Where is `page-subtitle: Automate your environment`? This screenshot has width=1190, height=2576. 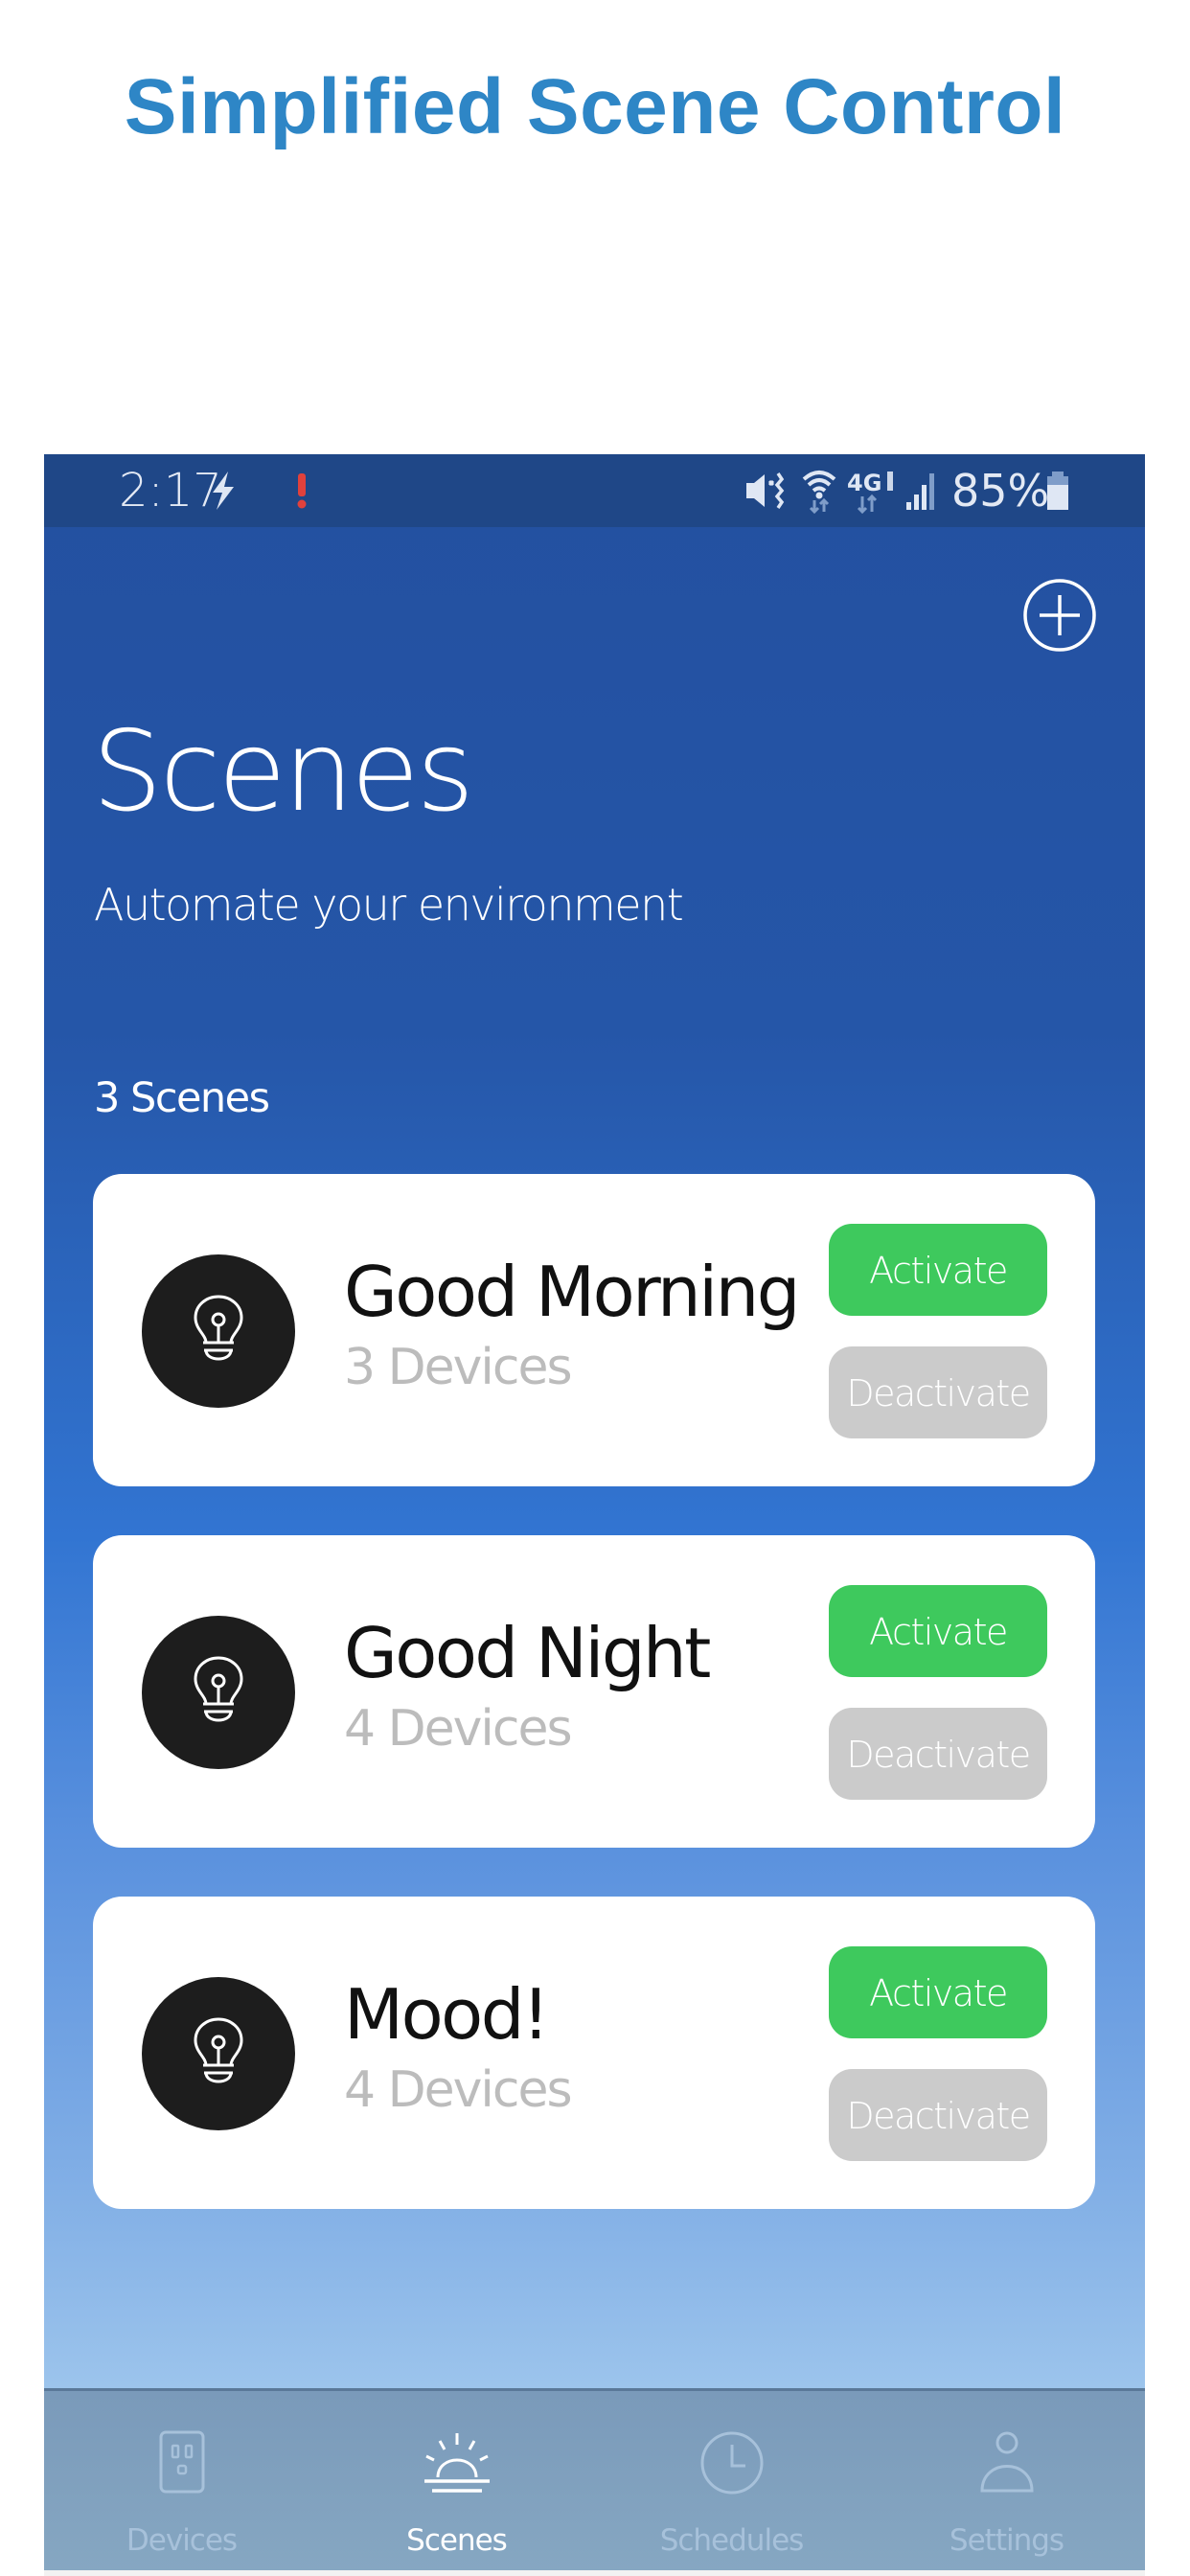 page-subtitle: Automate your environment is located at coordinates (389, 905).